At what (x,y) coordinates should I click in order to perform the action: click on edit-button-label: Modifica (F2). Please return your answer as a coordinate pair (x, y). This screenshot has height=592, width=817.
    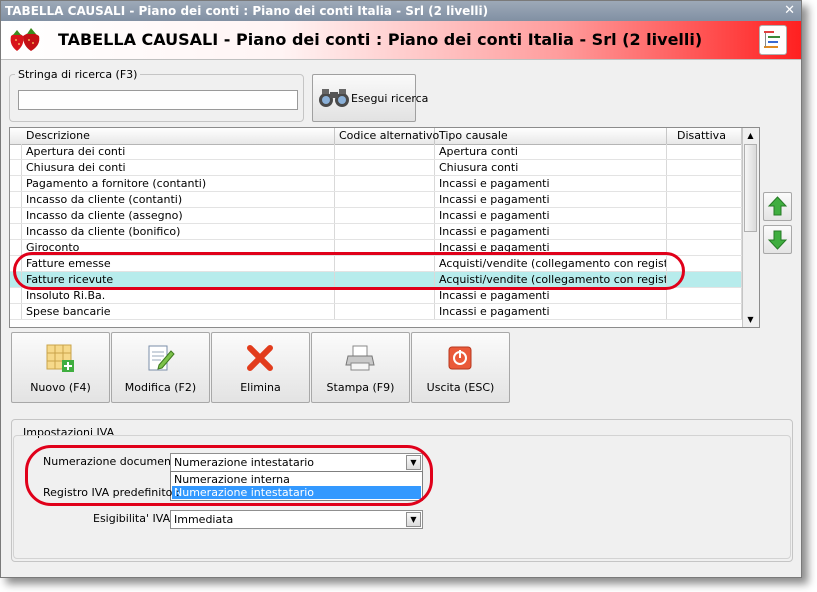
    Looking at the image, I should click on (160, 387).